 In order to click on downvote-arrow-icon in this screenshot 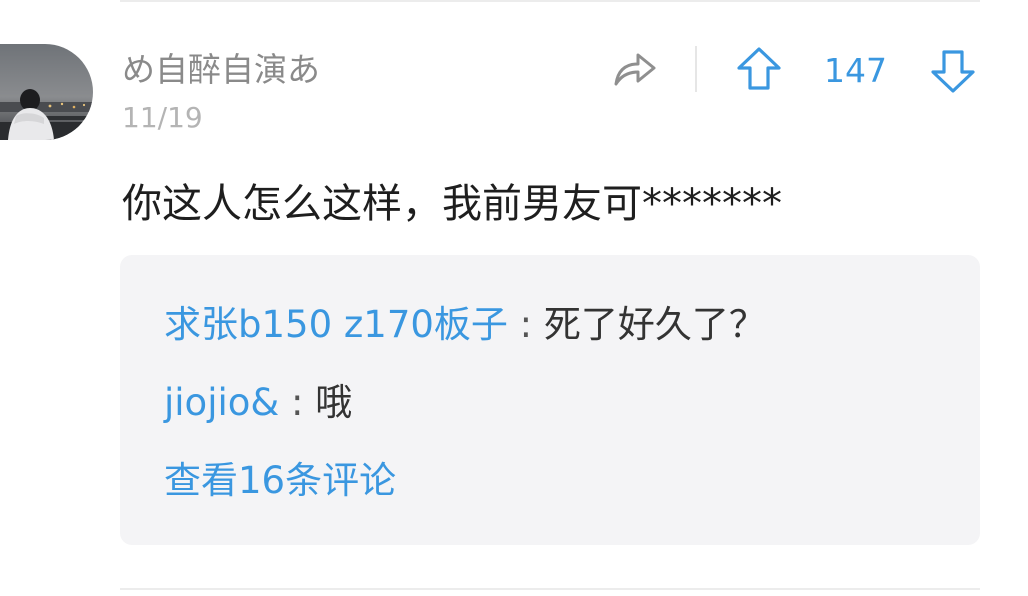, I will do `click(953, 71)`.